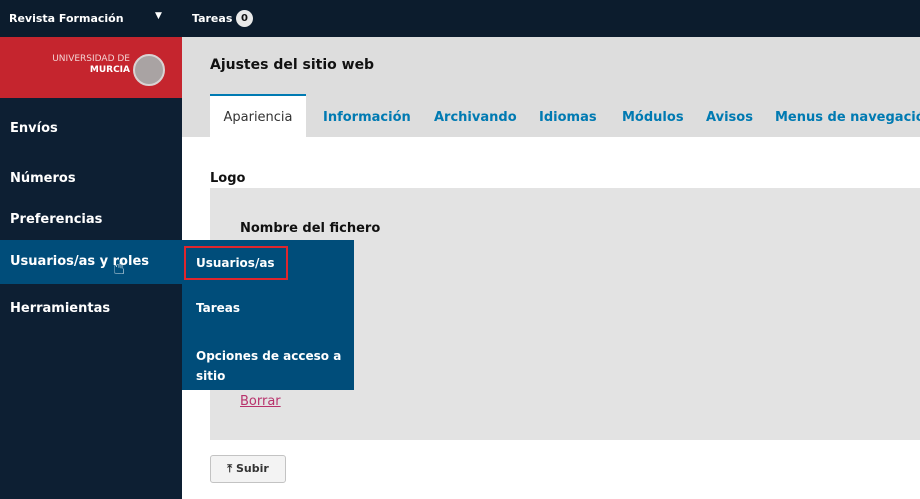 The image size is (920, 499). What do you see at coordinates (475, 117) in the screenshot?
I see `tab-archivando: Archivando` at bounding box center [475, 117].